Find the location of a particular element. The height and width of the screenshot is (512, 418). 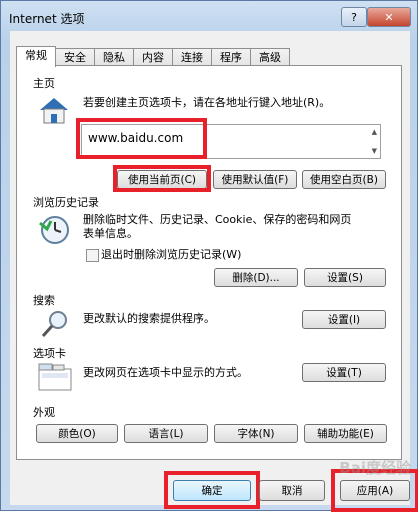

search-settings-button: 设置(I) is located at coordinates (344, 319).